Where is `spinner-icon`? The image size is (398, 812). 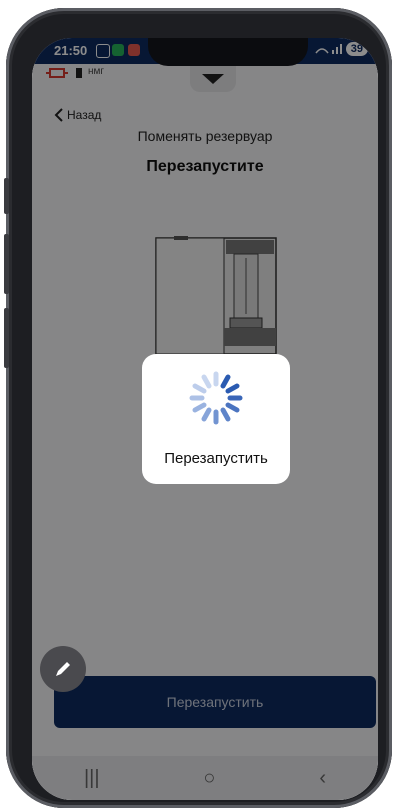 spinner-icon is located at coordinates (216, 398).